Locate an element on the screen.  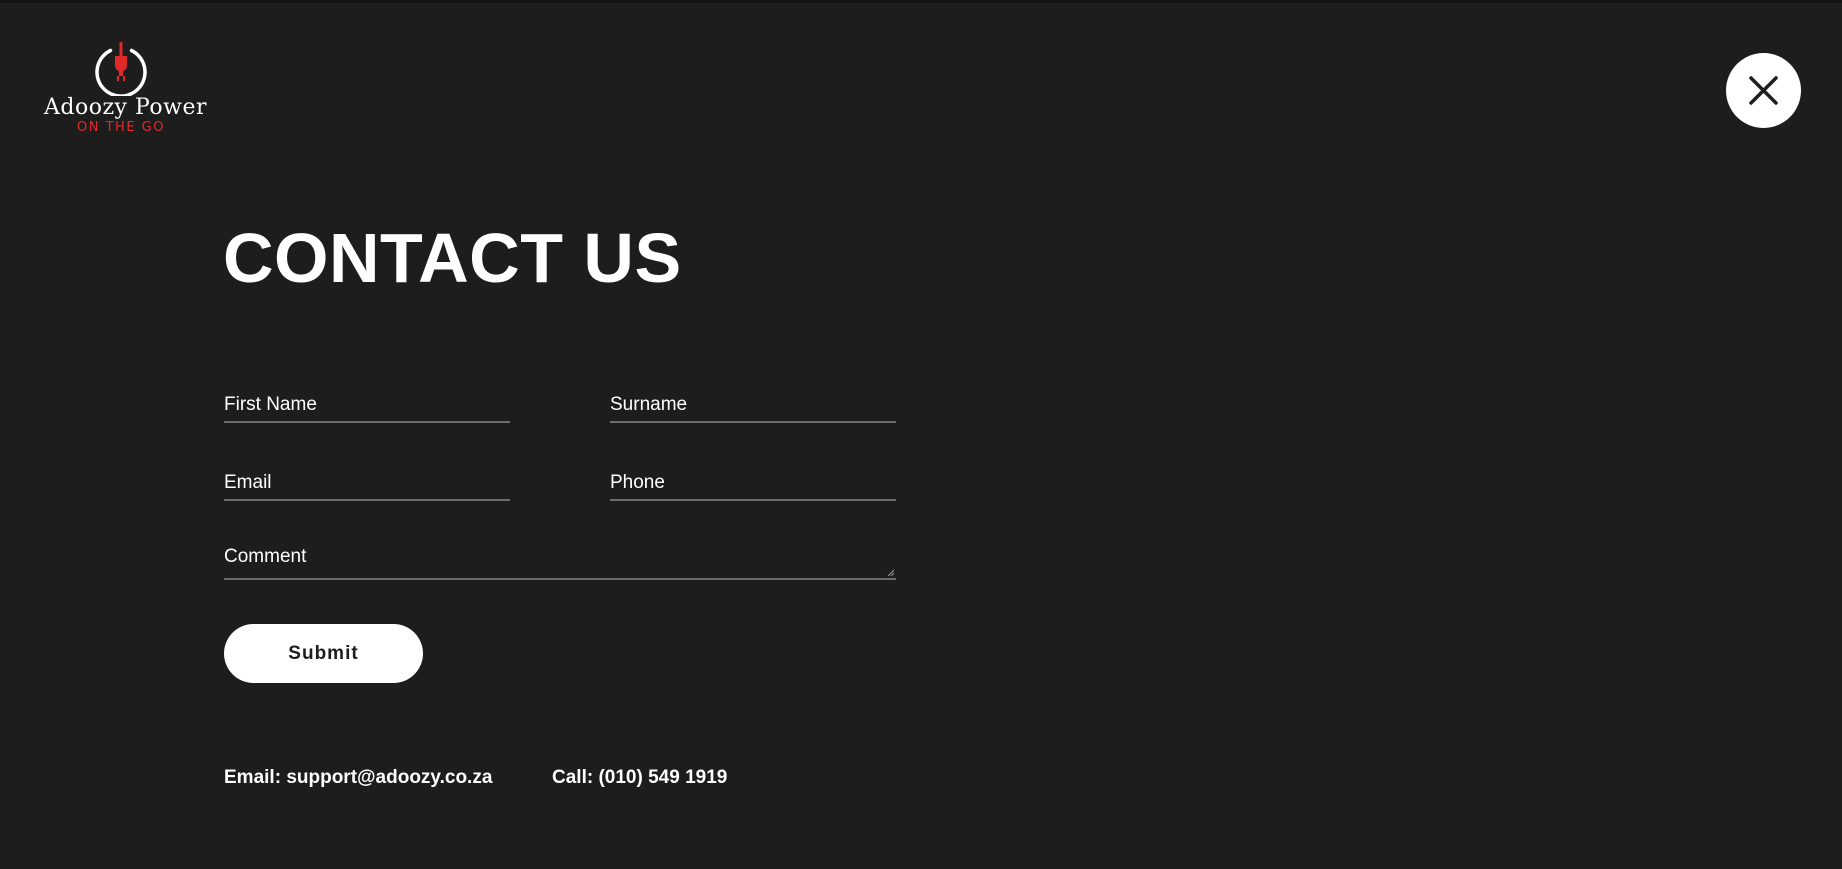
comment-textarea is located at coordinates (560, 559).